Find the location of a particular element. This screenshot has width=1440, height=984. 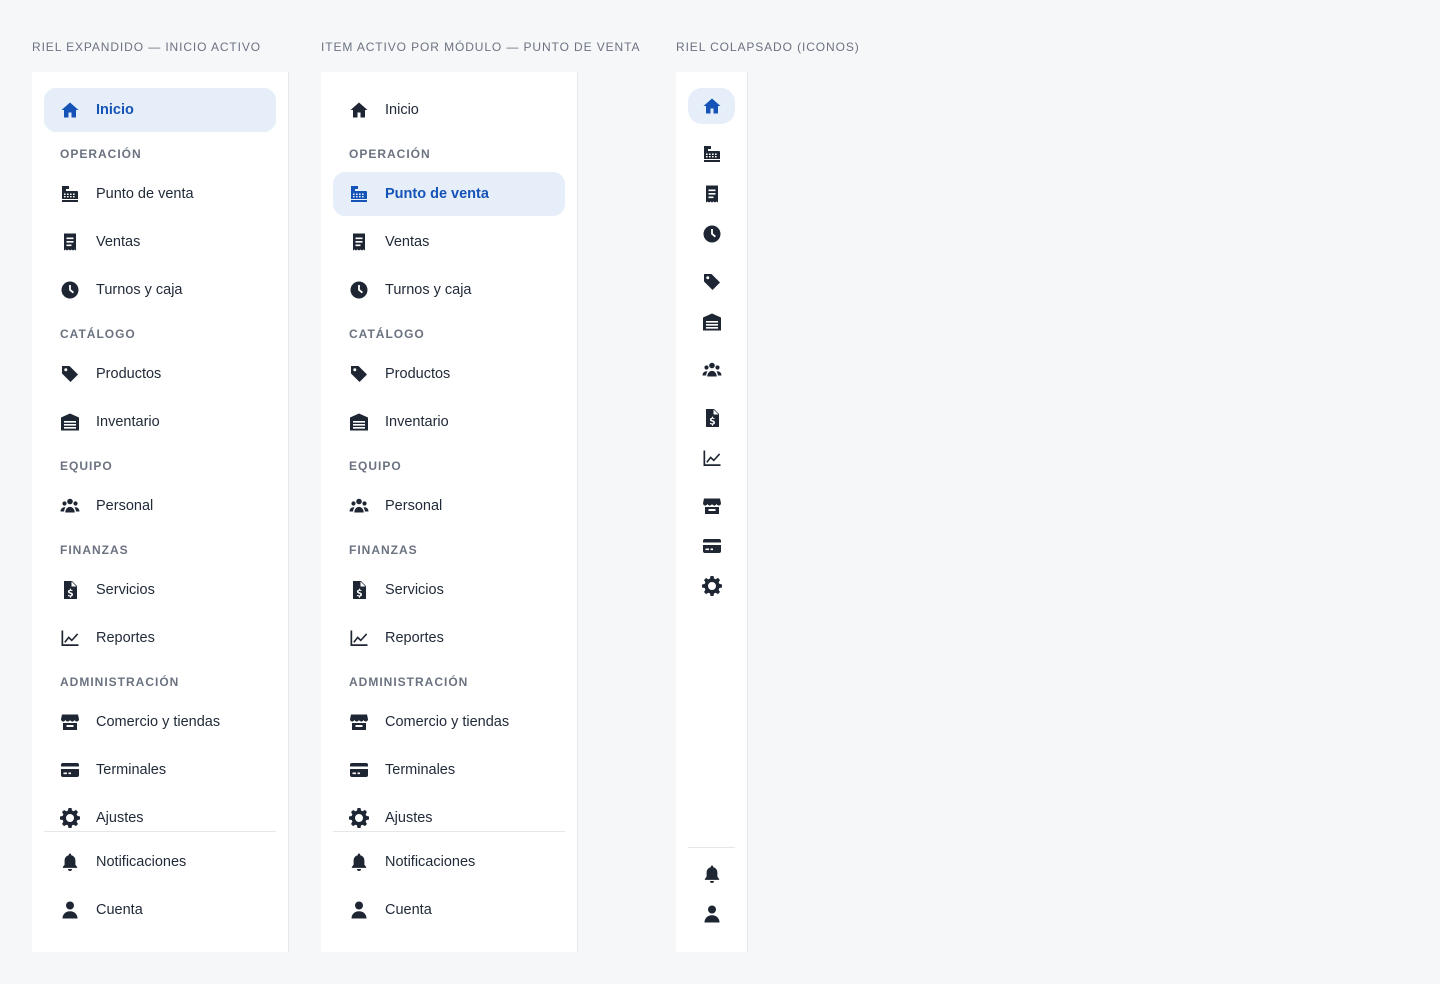

column-title-expanded: RIEL EXPANDIDO — INICIO ACTIVO is located at coordinates (147, 47).